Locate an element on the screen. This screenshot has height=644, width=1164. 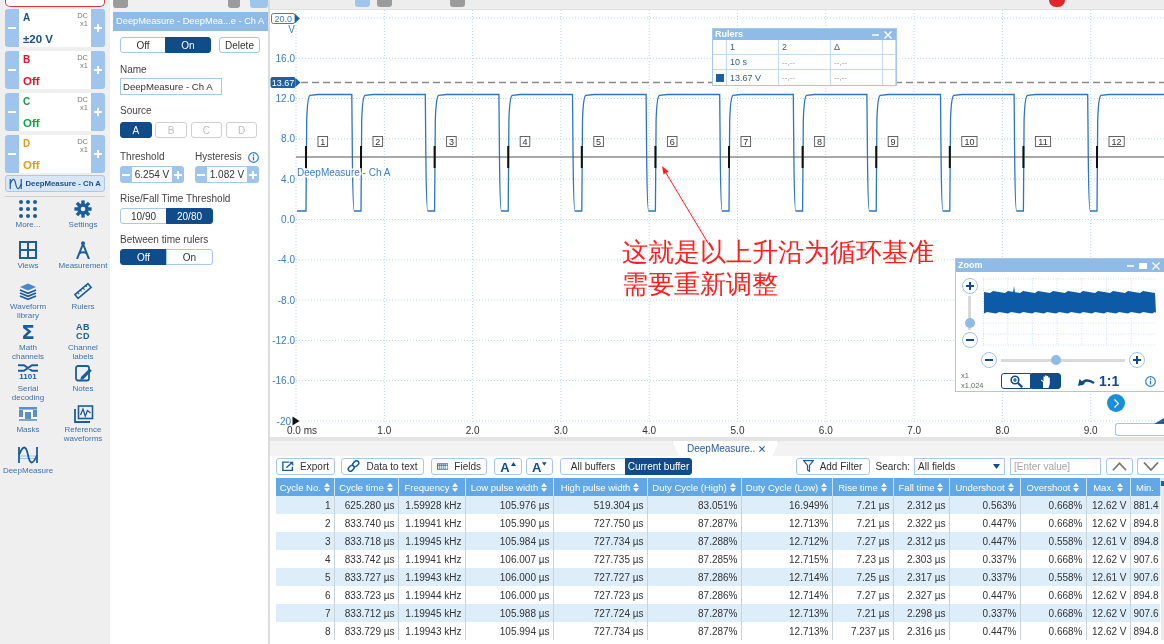
data-to-text-button: Data to text is located at coordinates (382, 466).